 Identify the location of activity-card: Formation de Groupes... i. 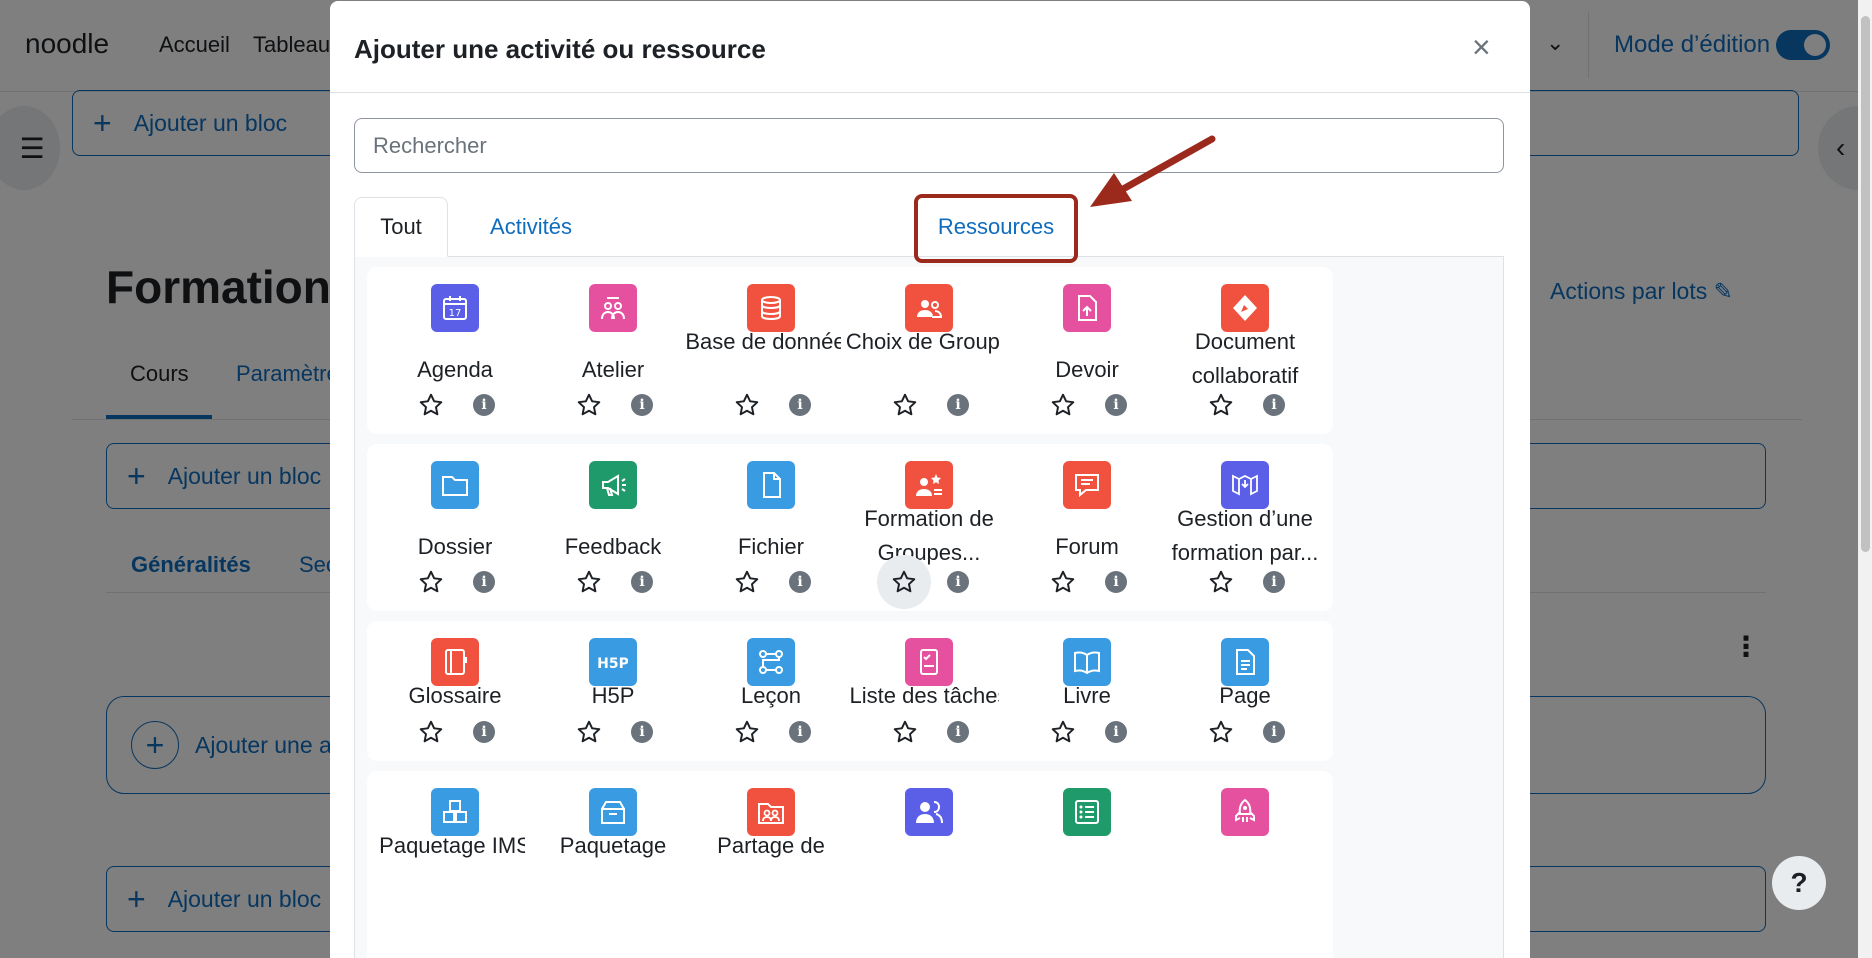
(929, 527).